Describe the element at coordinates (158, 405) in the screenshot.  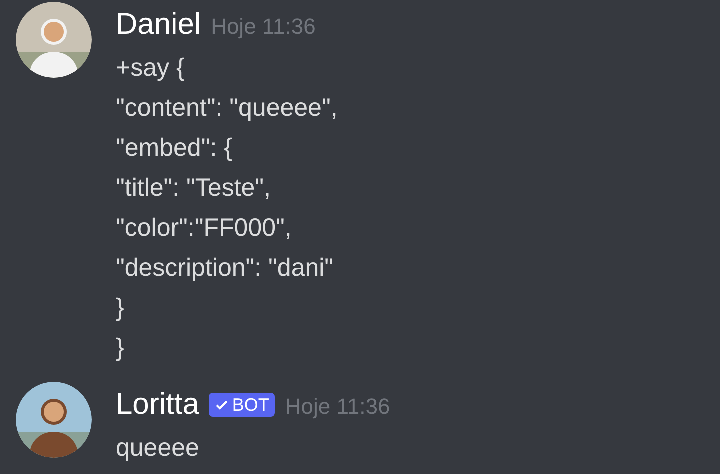
I see `author-name: Loritta` at that location.